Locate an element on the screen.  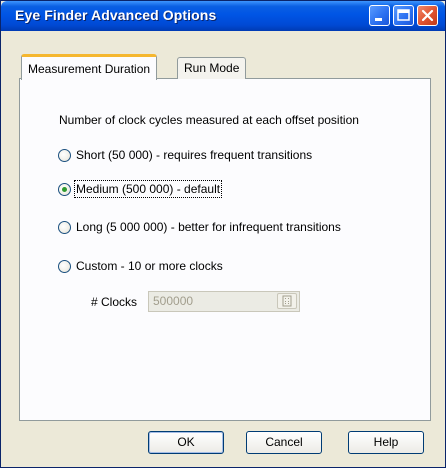
cancel-button: Cancel is located at coordinates (284, 442).